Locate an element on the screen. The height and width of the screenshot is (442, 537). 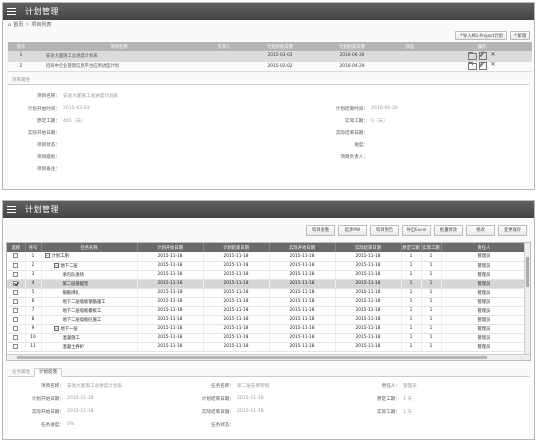
home-icon: ⌂ is located at coordinates (9, 25).